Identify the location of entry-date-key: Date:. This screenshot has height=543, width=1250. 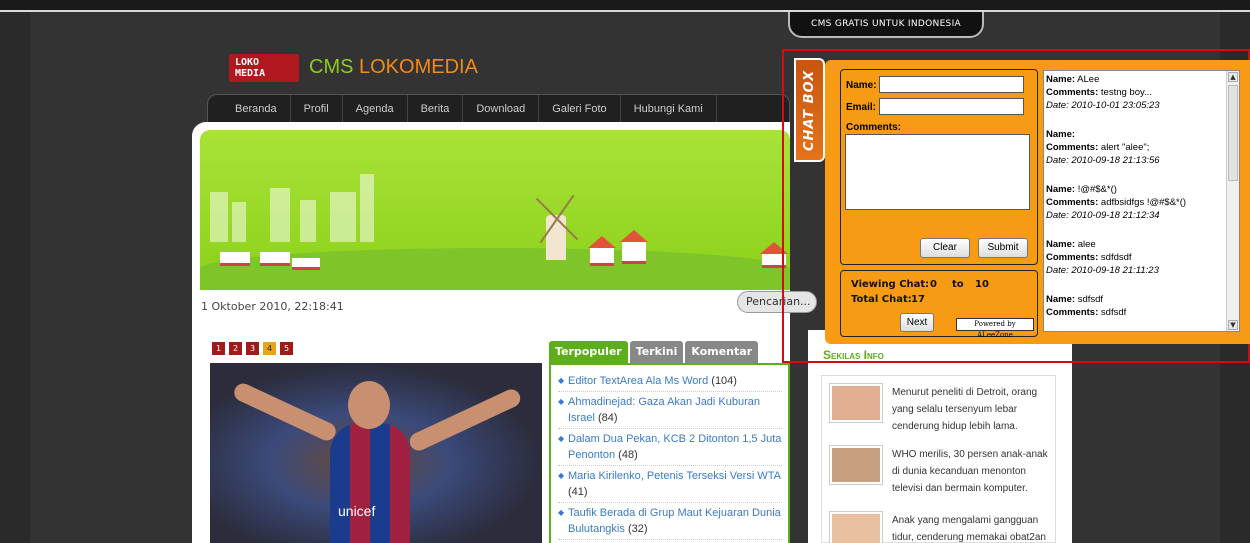
(1057, 160).